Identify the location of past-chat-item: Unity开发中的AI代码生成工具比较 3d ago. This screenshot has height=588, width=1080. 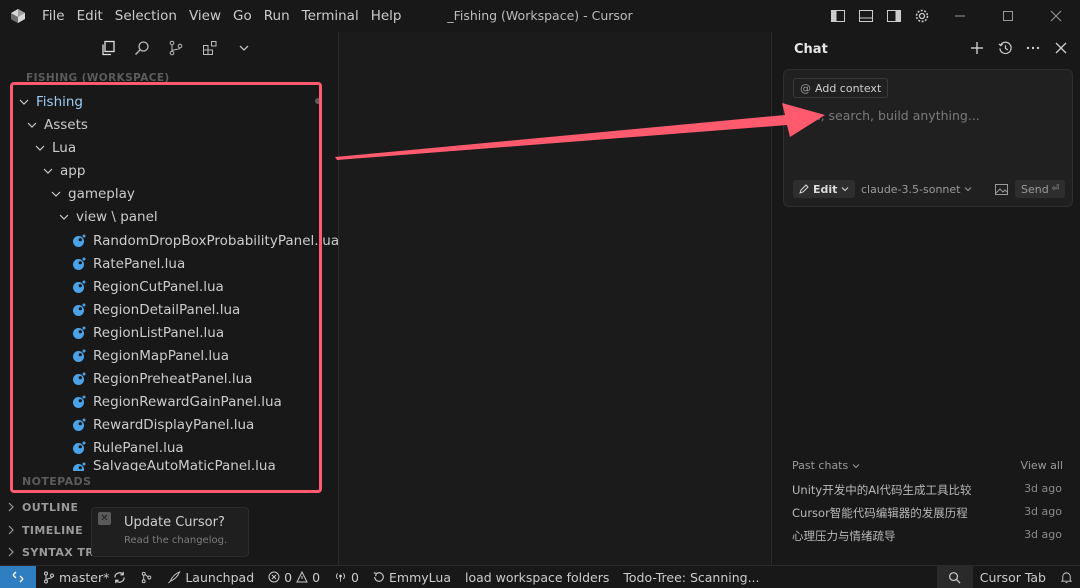
(927, 492).